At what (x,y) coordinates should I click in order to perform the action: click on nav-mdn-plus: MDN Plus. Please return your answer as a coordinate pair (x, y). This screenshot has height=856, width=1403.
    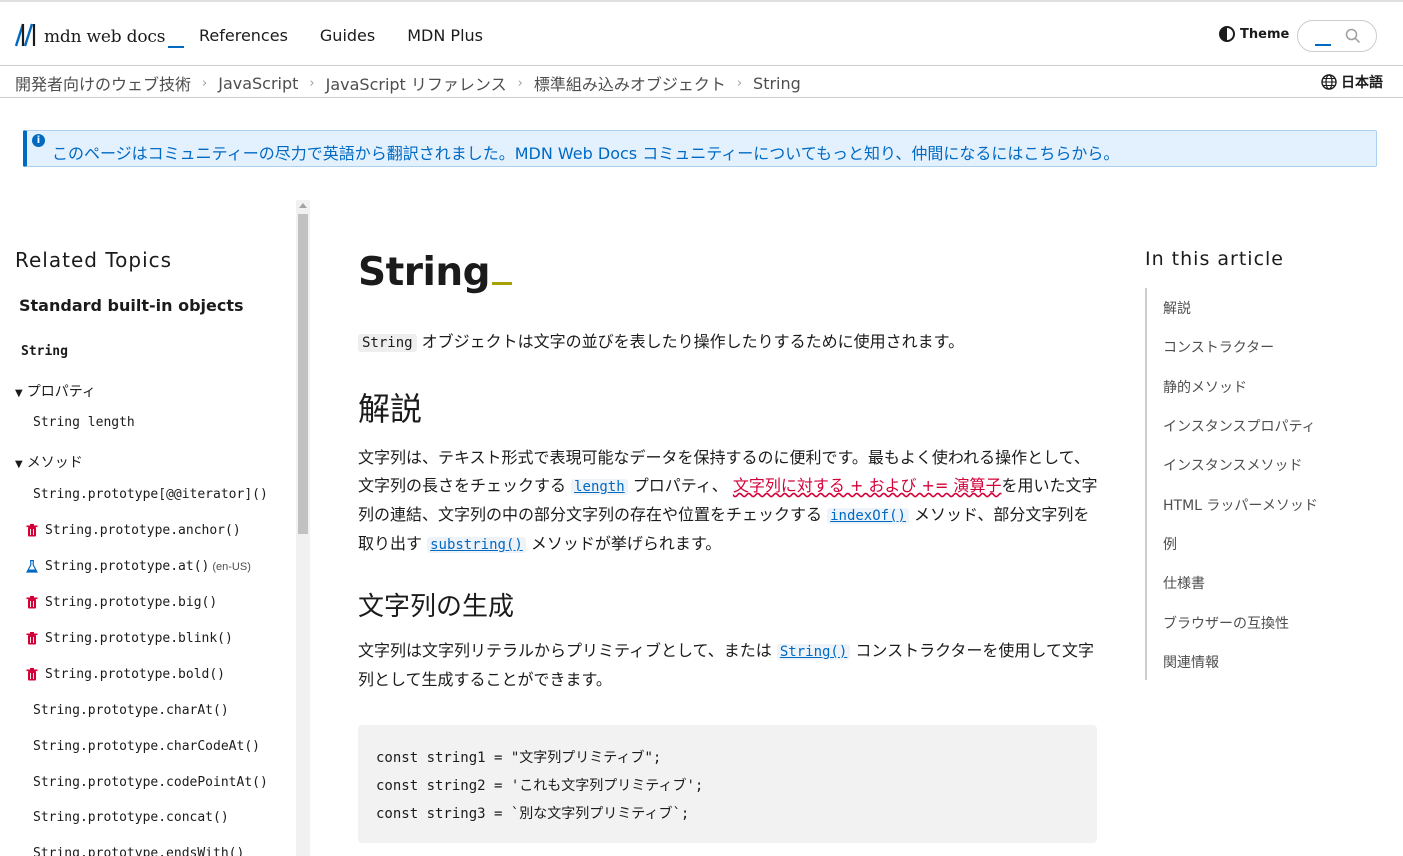
    Looking at the image, I should click on (445, 35).